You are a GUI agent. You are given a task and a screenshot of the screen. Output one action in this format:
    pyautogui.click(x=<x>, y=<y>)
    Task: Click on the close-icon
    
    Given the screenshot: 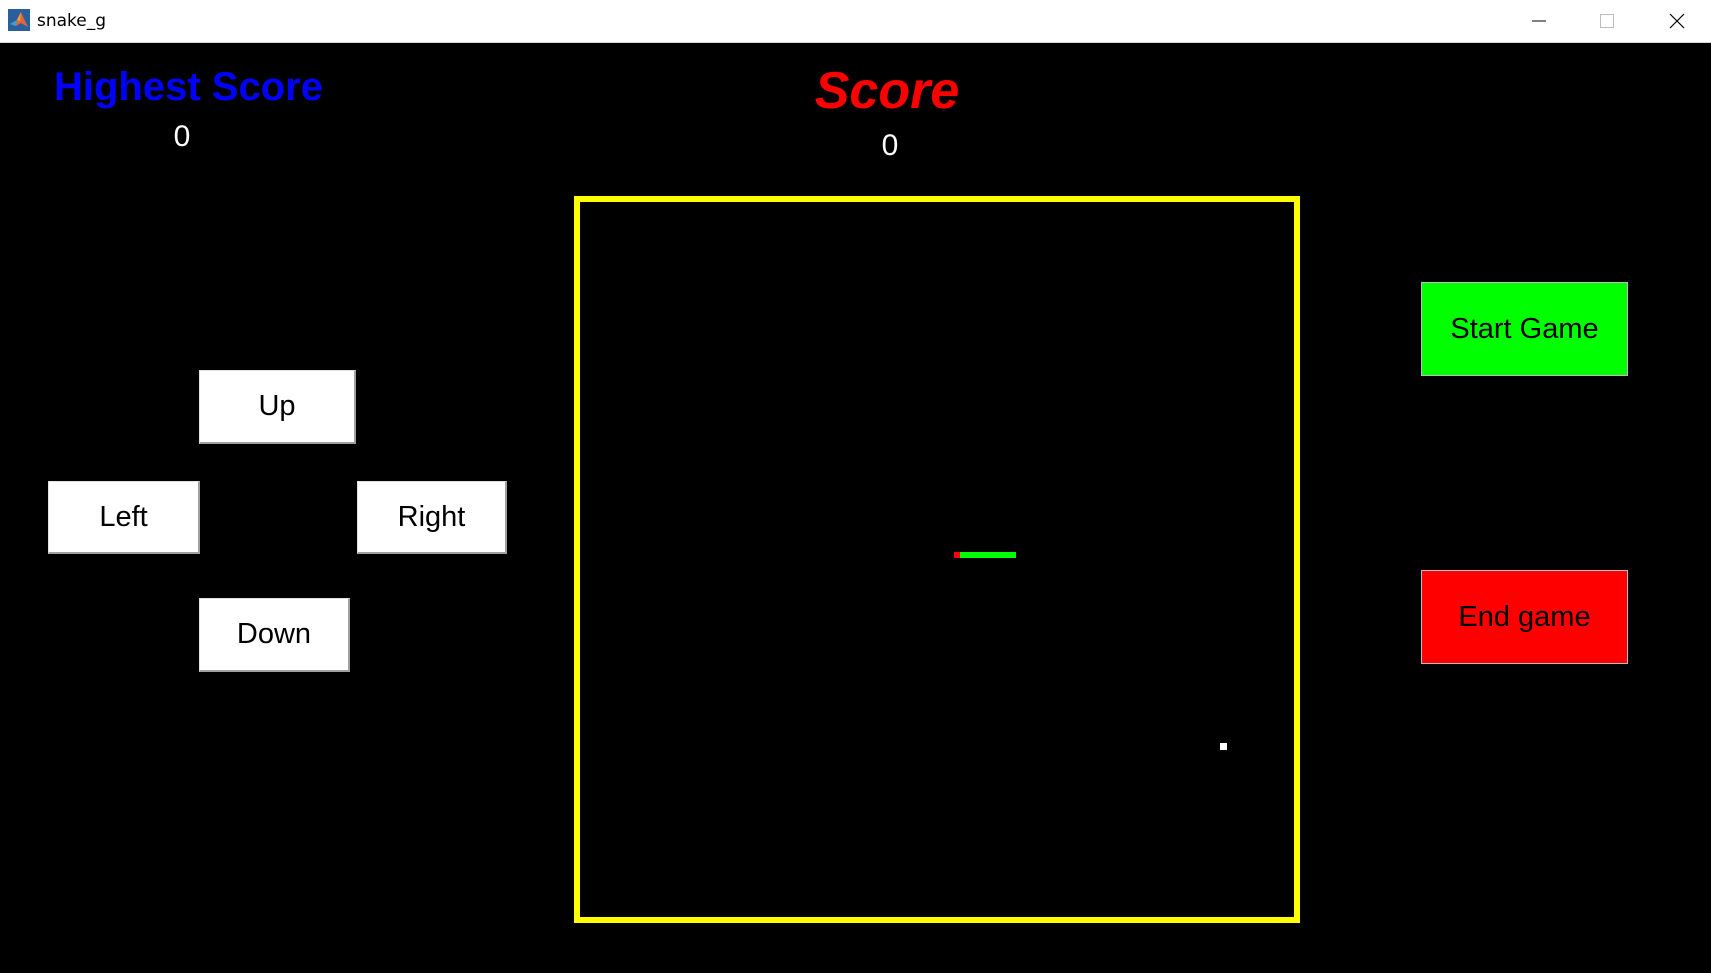 What is the action you would take?
    pyautogui.click(x=1676, y=21)
    